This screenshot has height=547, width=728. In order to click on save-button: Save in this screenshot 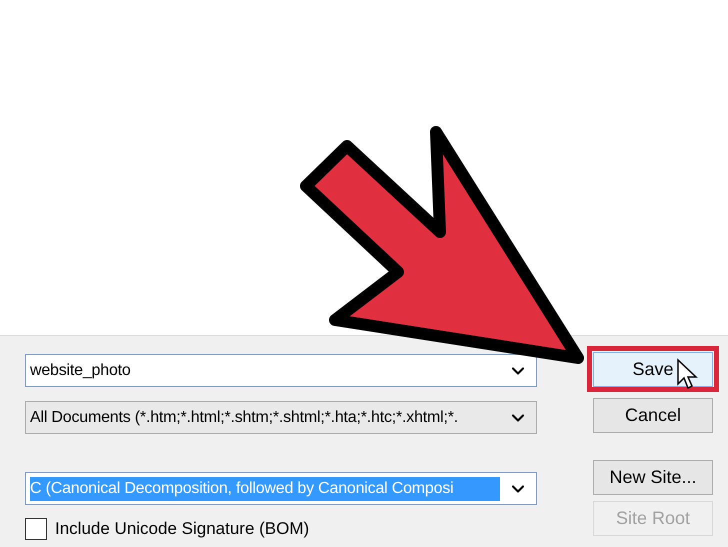, I will do `click(653, 369)`.